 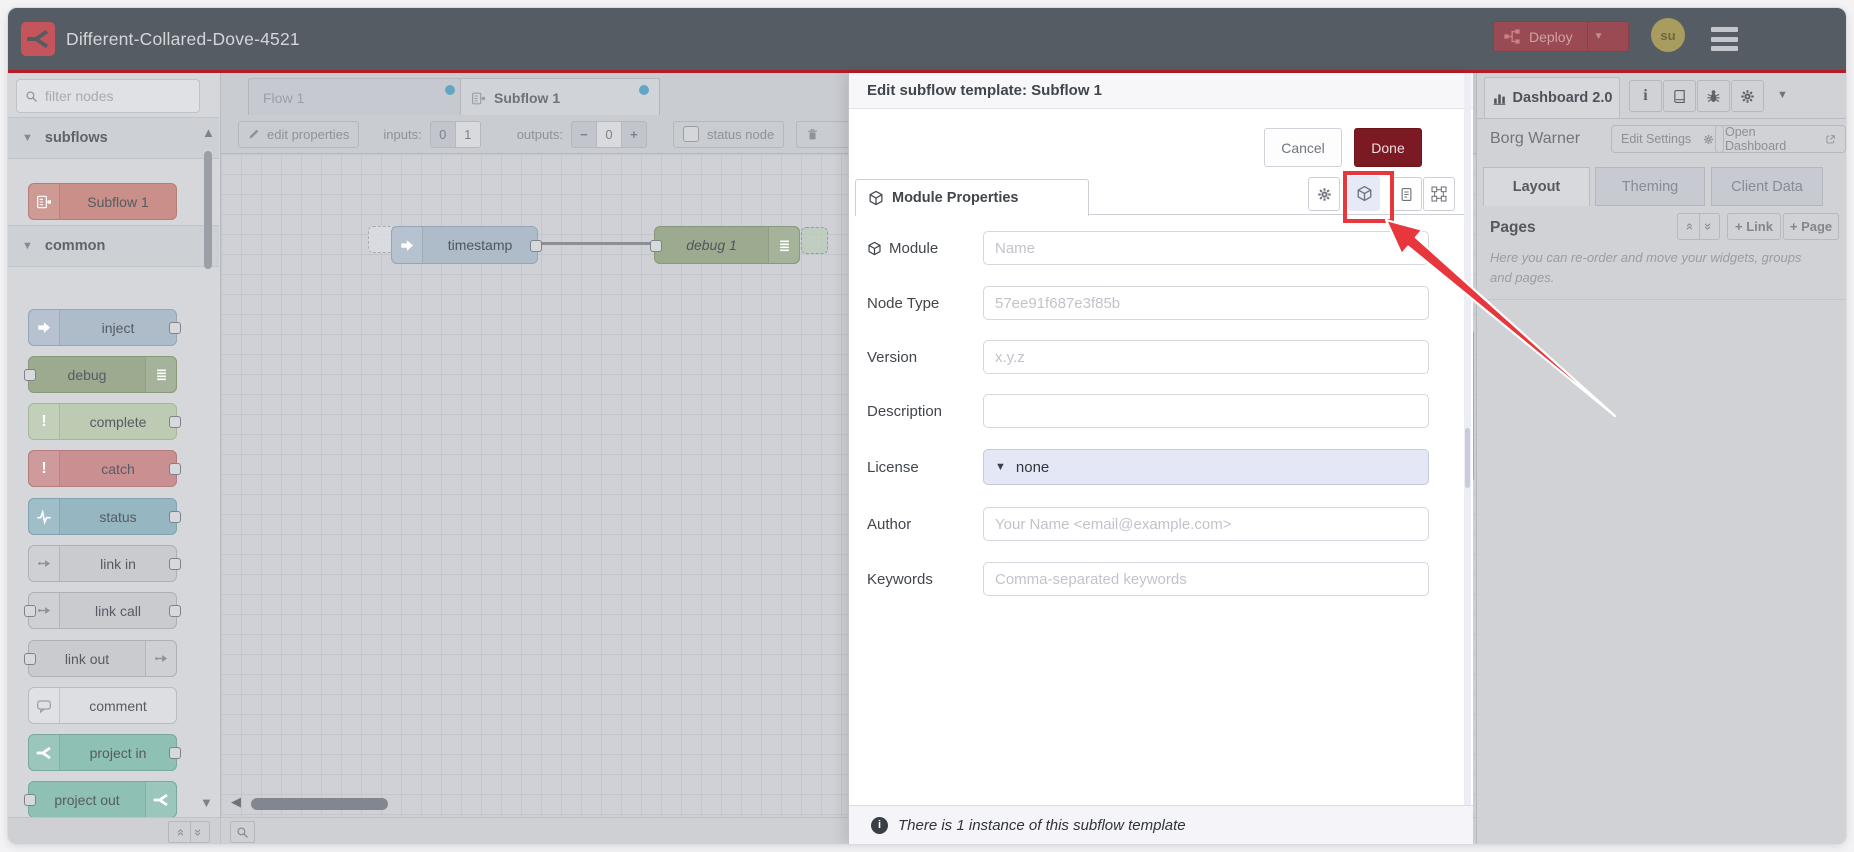 What do you see at coordinates (206, 802) in the screenshot?
I see `palette-scroll-down-icon: ▼` at bounding box center [206, 802].